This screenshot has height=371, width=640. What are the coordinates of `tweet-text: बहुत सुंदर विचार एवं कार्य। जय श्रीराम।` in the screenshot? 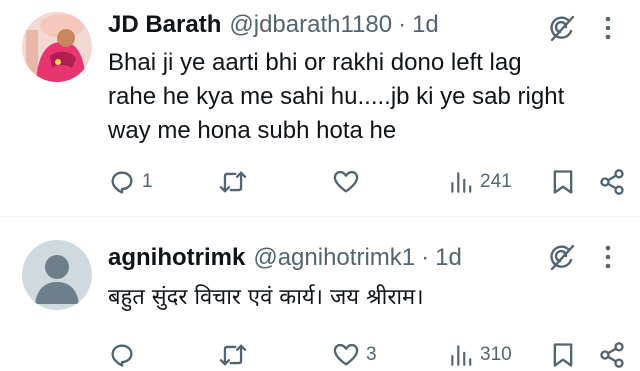 It's located at (368, 298).